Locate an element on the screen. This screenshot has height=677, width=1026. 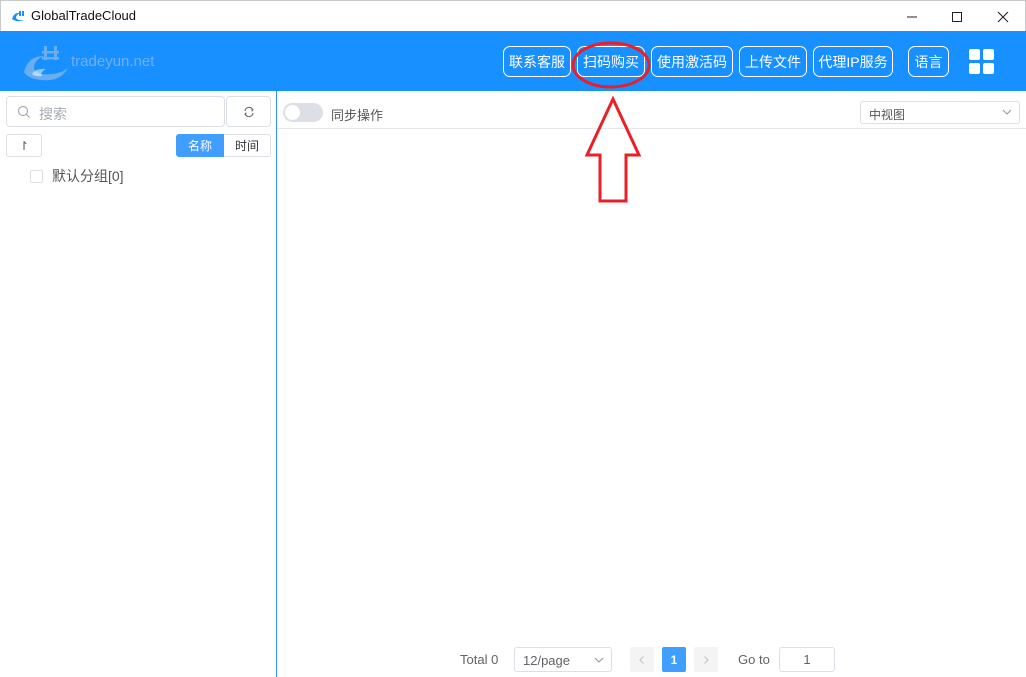
window-title: GlobalTradeCloud is located at coordinates (84, 15).